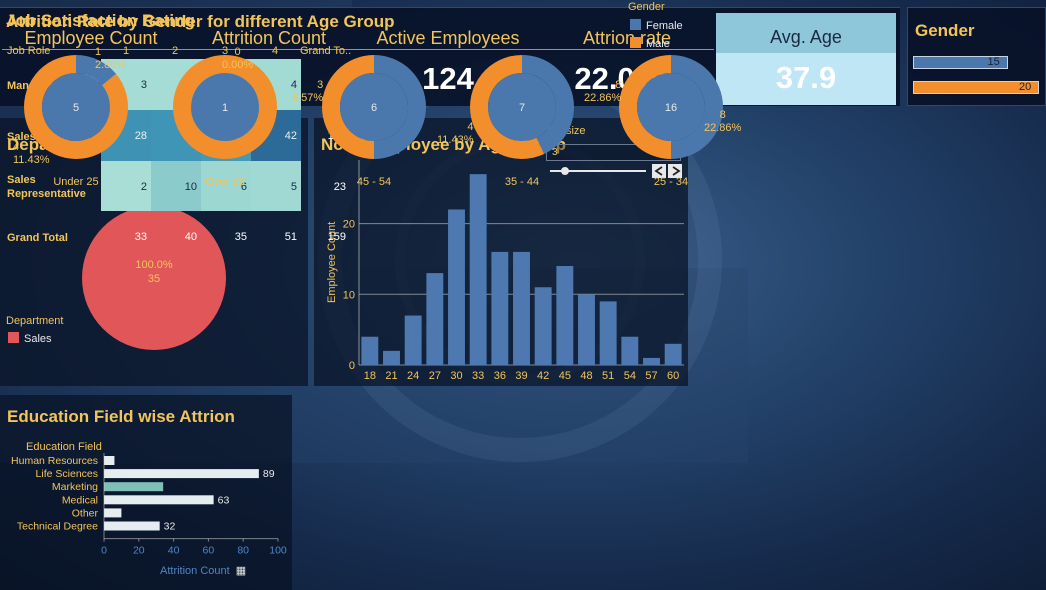 The image size is (1046, 590). Describe the element at coordinates (478, 376) in the screenshot. I see `x-tick-label: 33` at that location.